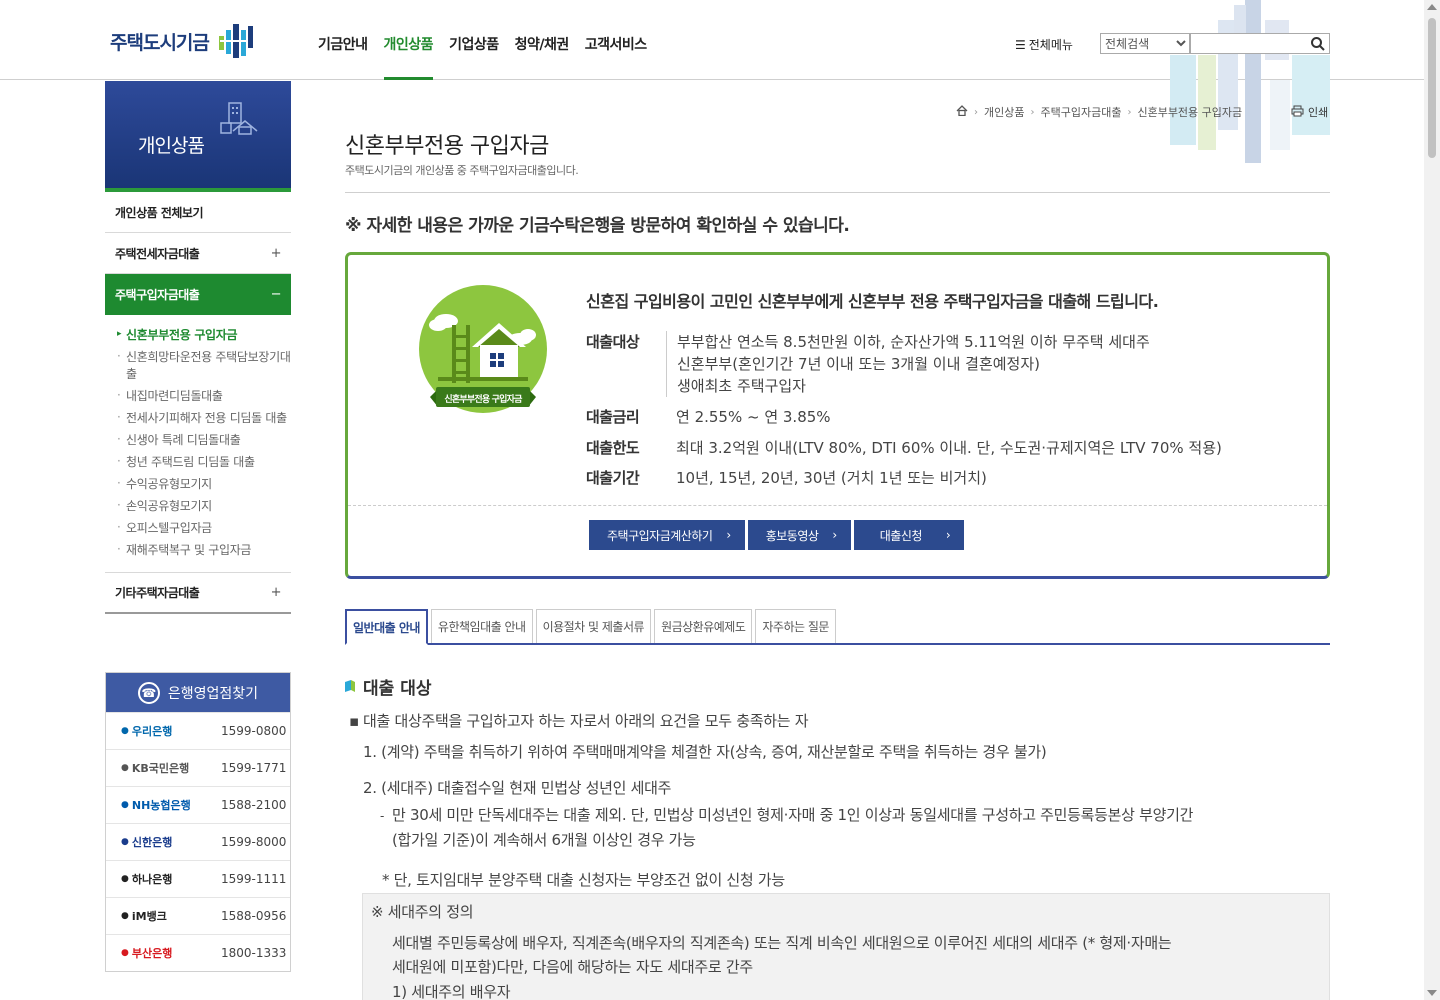 This screenshot has width=1440, height=1000. I want to click on scroll-up-arrow-icon, so click(1432, 7).